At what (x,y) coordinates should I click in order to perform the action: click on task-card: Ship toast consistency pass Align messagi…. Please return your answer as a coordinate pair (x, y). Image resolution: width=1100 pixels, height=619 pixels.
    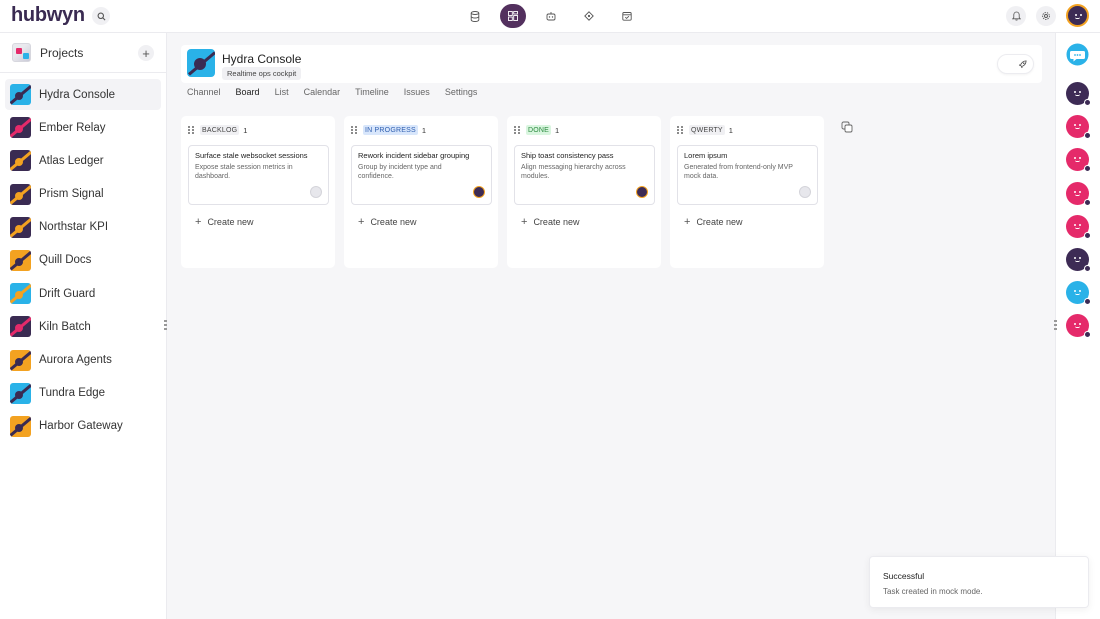
    Looking at the image, I should click on (584, 175).